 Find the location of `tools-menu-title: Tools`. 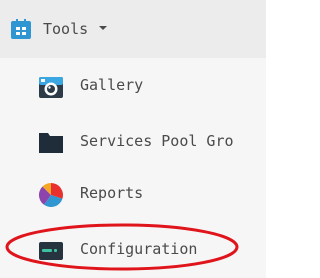

tools-menu-title: Tools is located at coordinates (66, 29).